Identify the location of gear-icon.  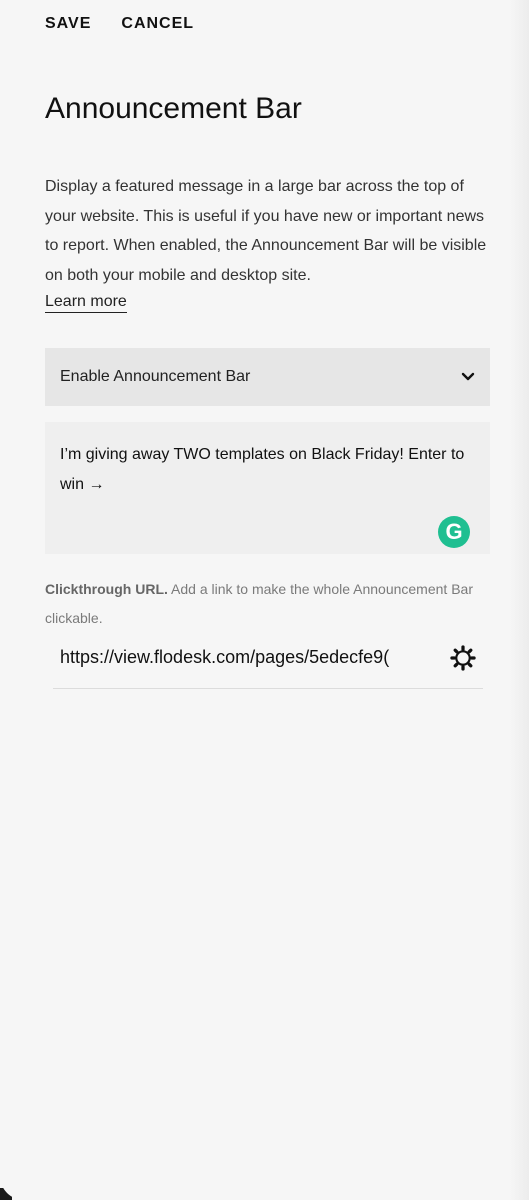
(463, 658).